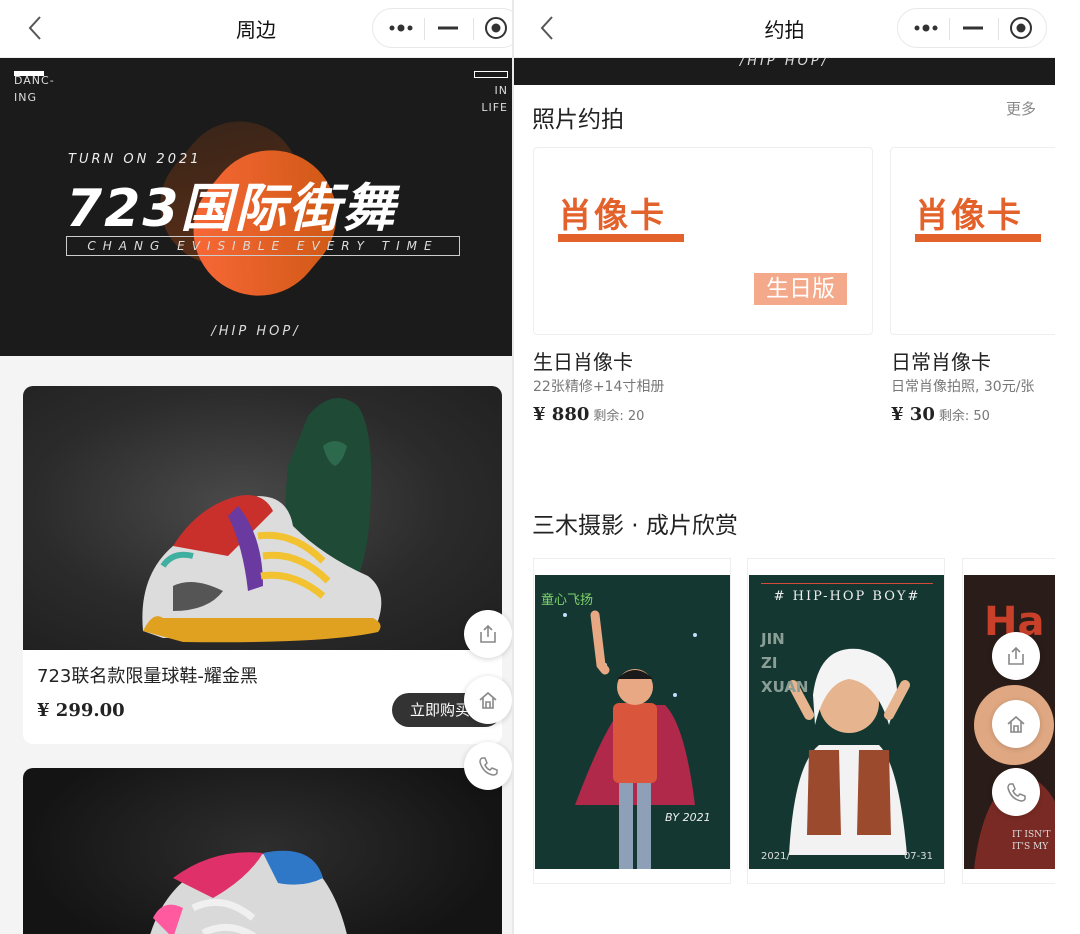 This screenshot has width=1080, height=934. Describe the element at coordinates (619, 416) in the screenshot. I see `stock-left: 剩余: 20` at that location.